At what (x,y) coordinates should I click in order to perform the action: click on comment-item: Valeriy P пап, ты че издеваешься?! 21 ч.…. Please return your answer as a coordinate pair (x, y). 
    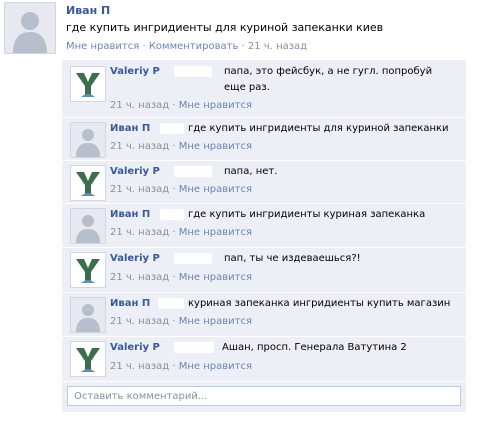
    Looking at the image, I should click on (264, 270).